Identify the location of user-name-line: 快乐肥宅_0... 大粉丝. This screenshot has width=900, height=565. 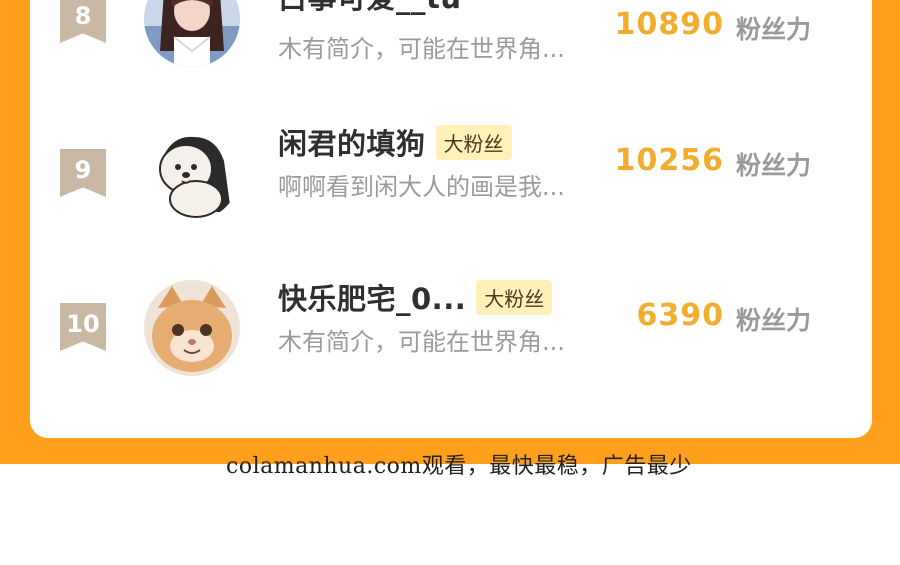
(415, 297).